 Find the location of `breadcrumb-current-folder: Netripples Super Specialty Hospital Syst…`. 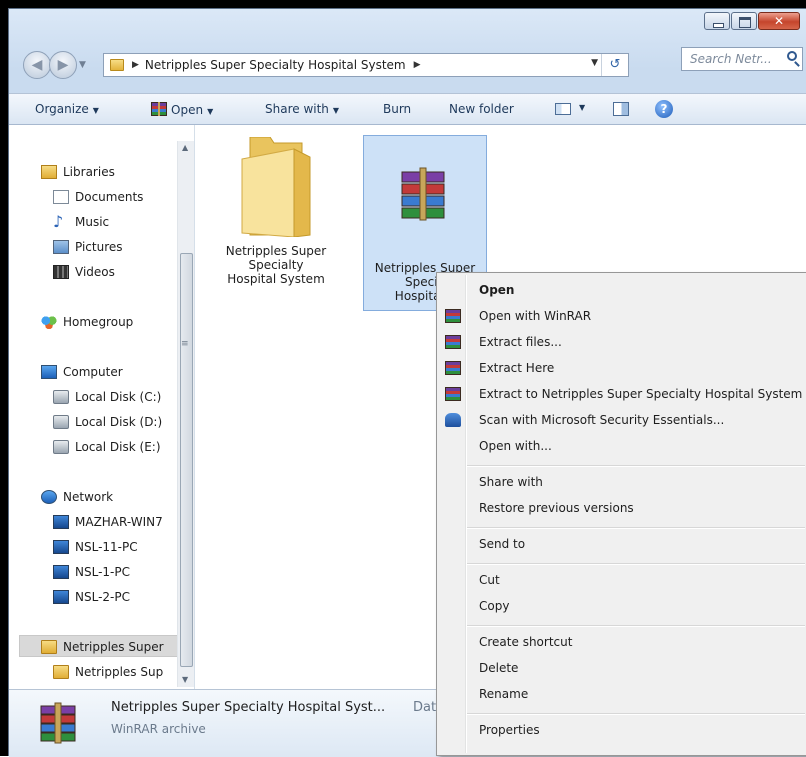

breadcrumb-current-folder: Netripples Super Specialty Hospital Syst… is located at coordinates (275, 65).